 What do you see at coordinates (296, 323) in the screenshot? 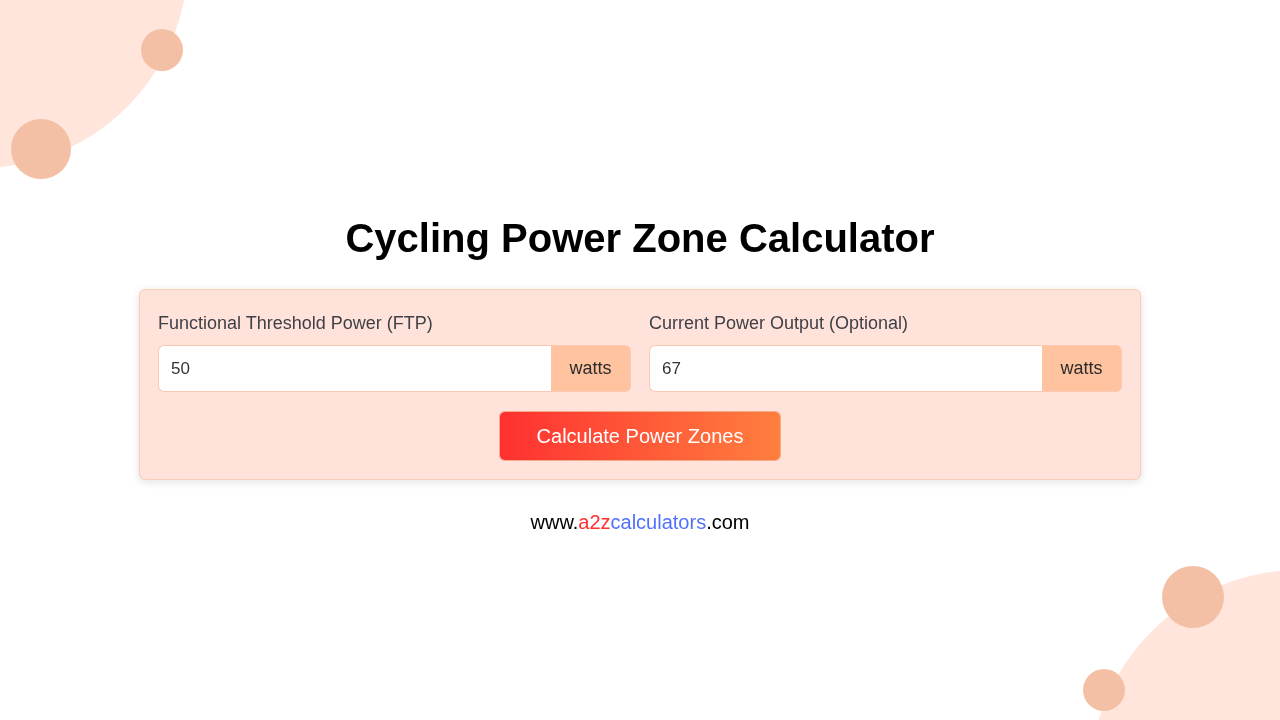
I see `field-label: Functional Threshold Power (FTP)` at bounding box center [296, 323].